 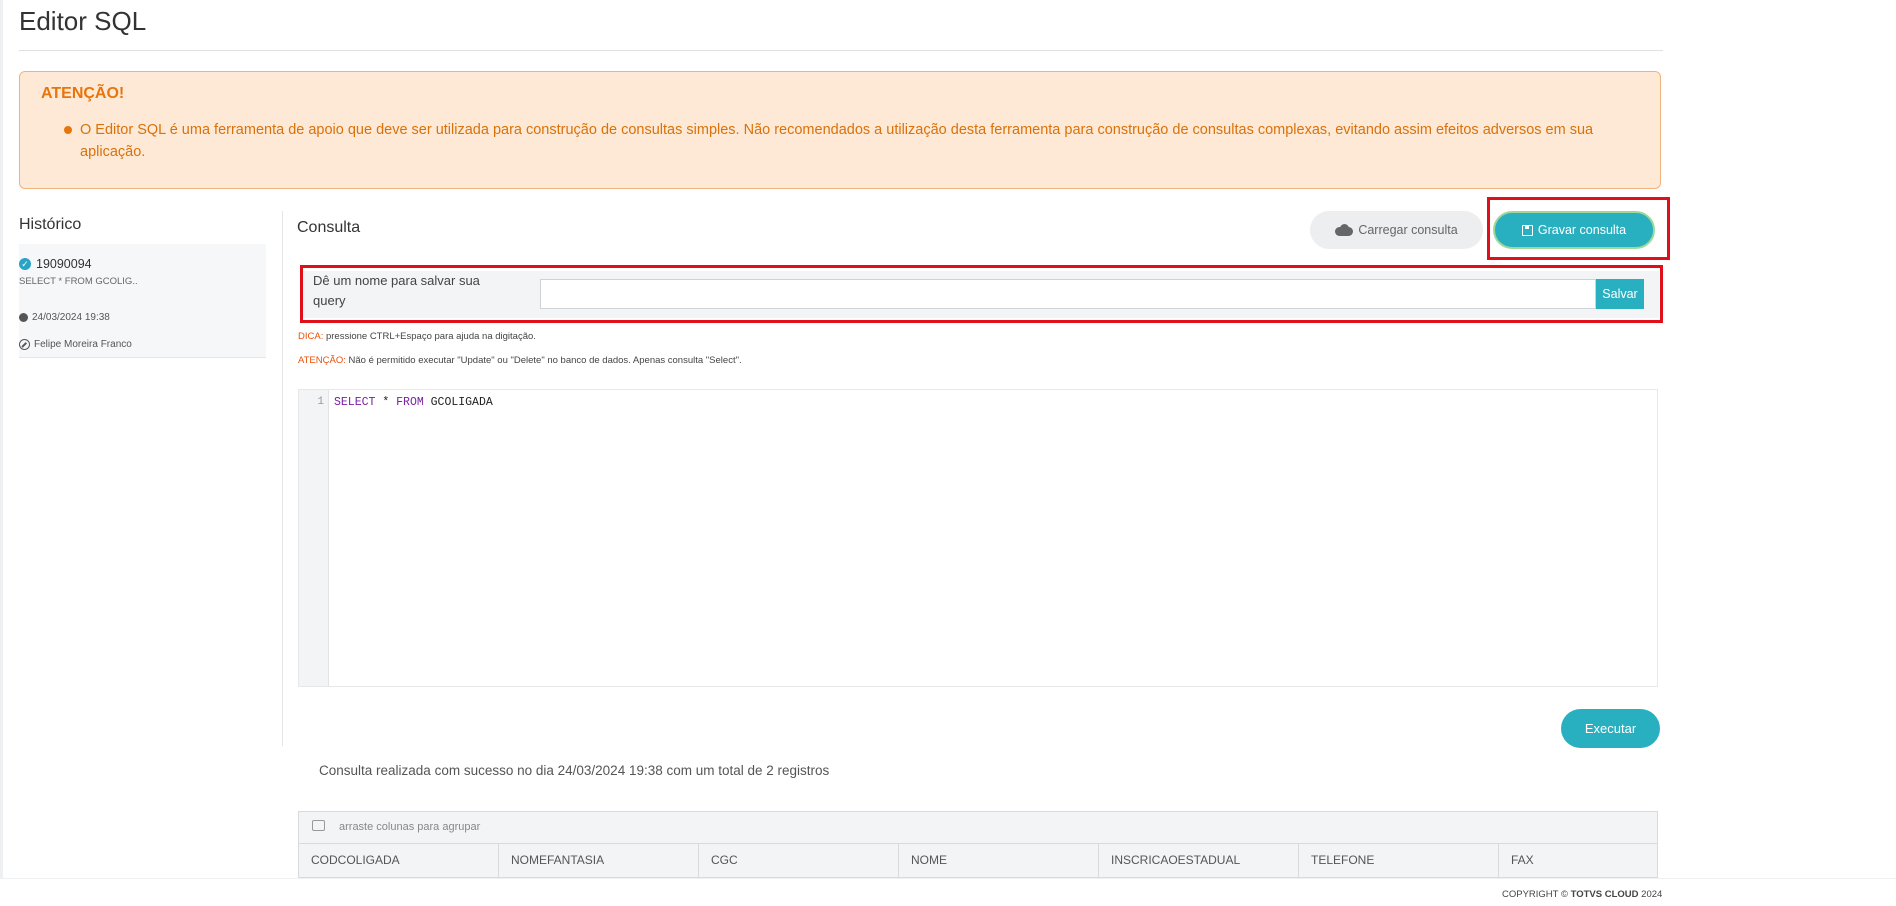 I want to click on copyright: COPYRIGHT © TOTVS CLOUD 2024, so click(x=1582, y=894).